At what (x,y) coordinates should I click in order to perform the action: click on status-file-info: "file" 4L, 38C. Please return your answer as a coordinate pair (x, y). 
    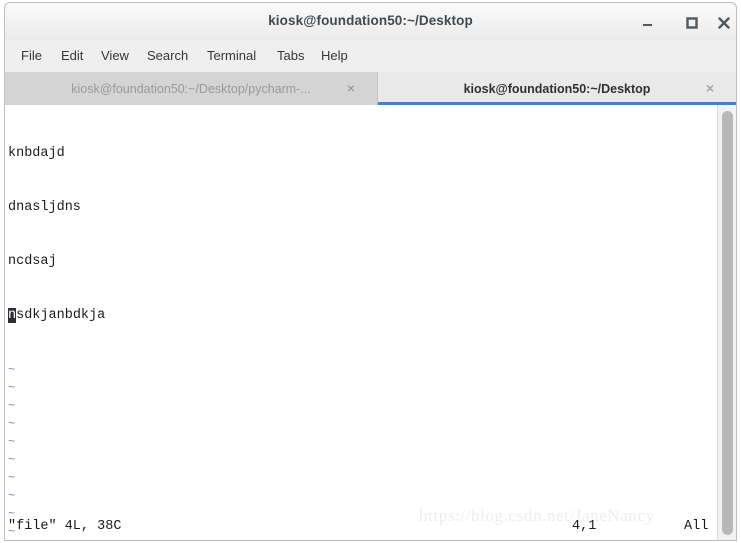
    Looking at the image, I should click on (65, 526).